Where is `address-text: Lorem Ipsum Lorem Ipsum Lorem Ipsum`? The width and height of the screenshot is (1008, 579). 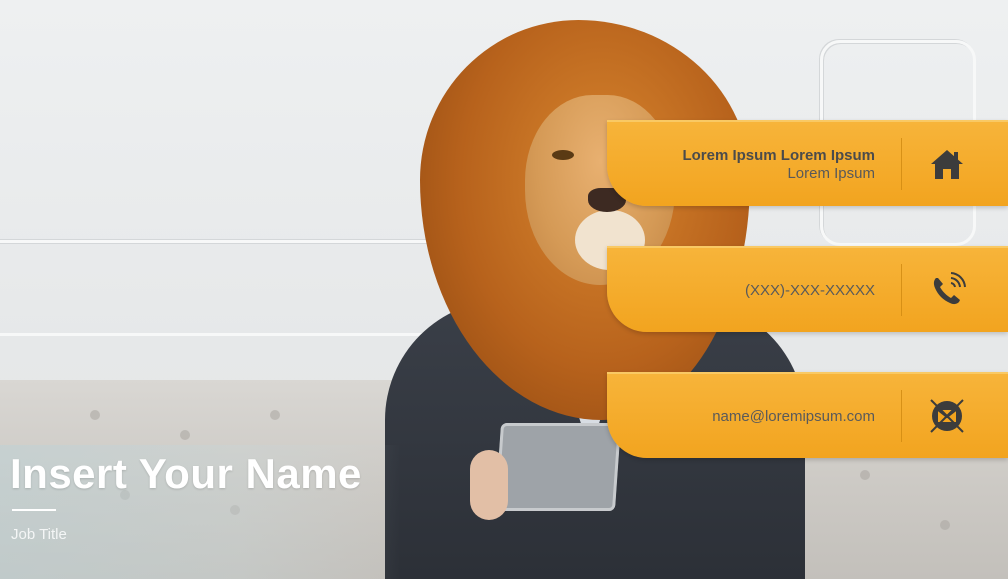
address-text: Lorem Ipsum Lorem Ipsum Lorem Ipsum is located at coordinates (778, 164).